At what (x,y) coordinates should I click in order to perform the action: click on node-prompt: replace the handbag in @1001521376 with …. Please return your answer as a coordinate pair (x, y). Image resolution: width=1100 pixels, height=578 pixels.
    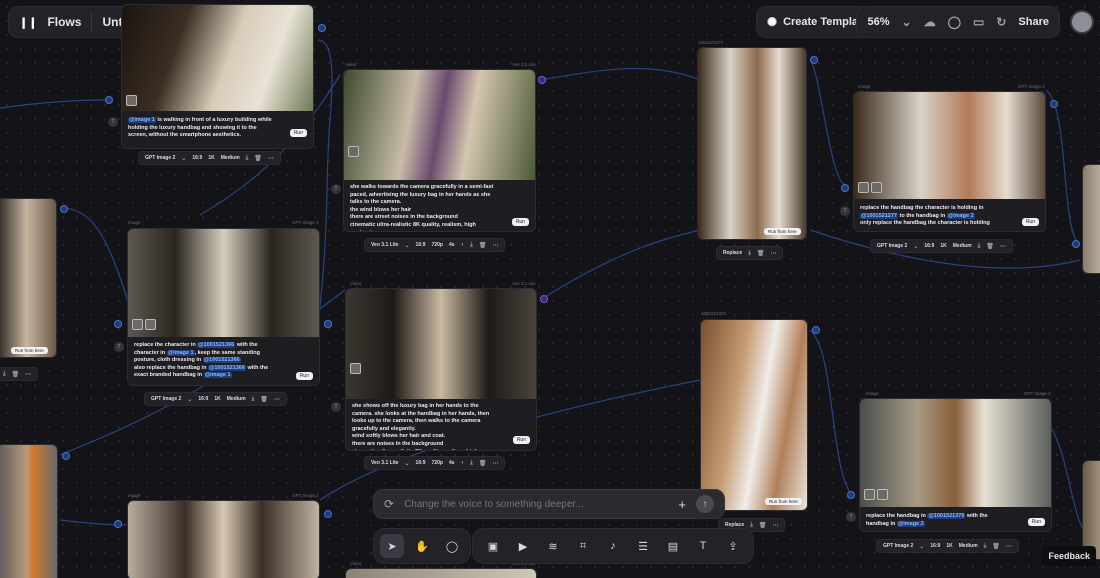
    Looking at the image, I should click on (938, 520).